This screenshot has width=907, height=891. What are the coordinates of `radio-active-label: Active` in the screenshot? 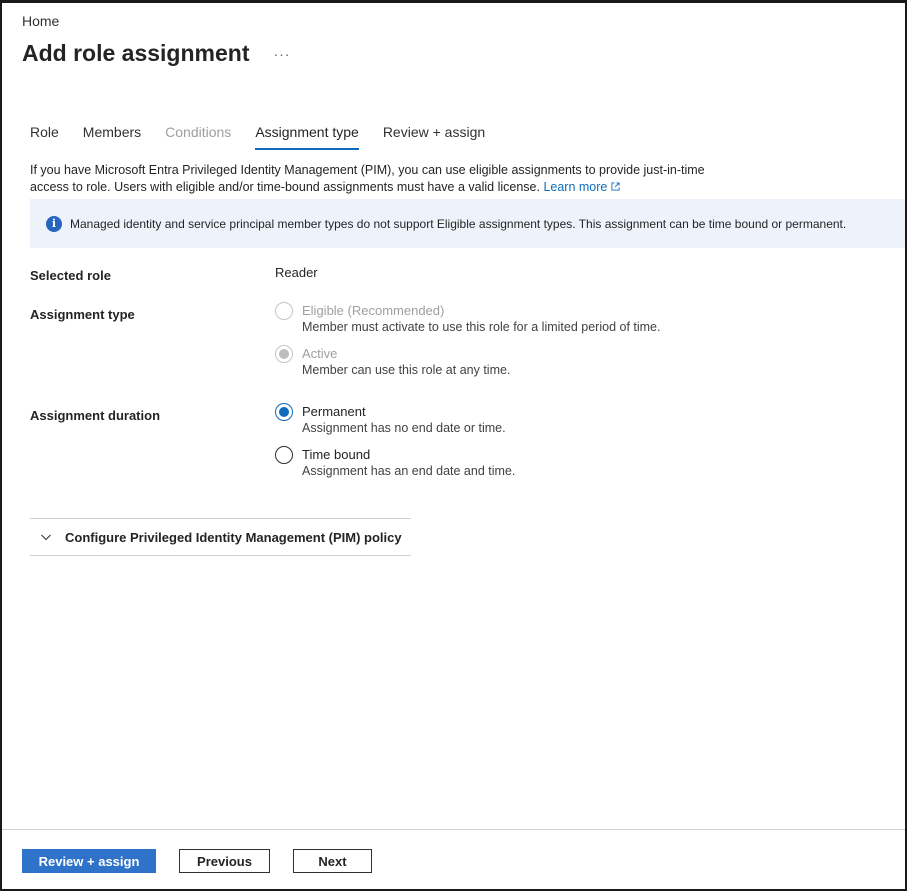 It's located at (320, 353).